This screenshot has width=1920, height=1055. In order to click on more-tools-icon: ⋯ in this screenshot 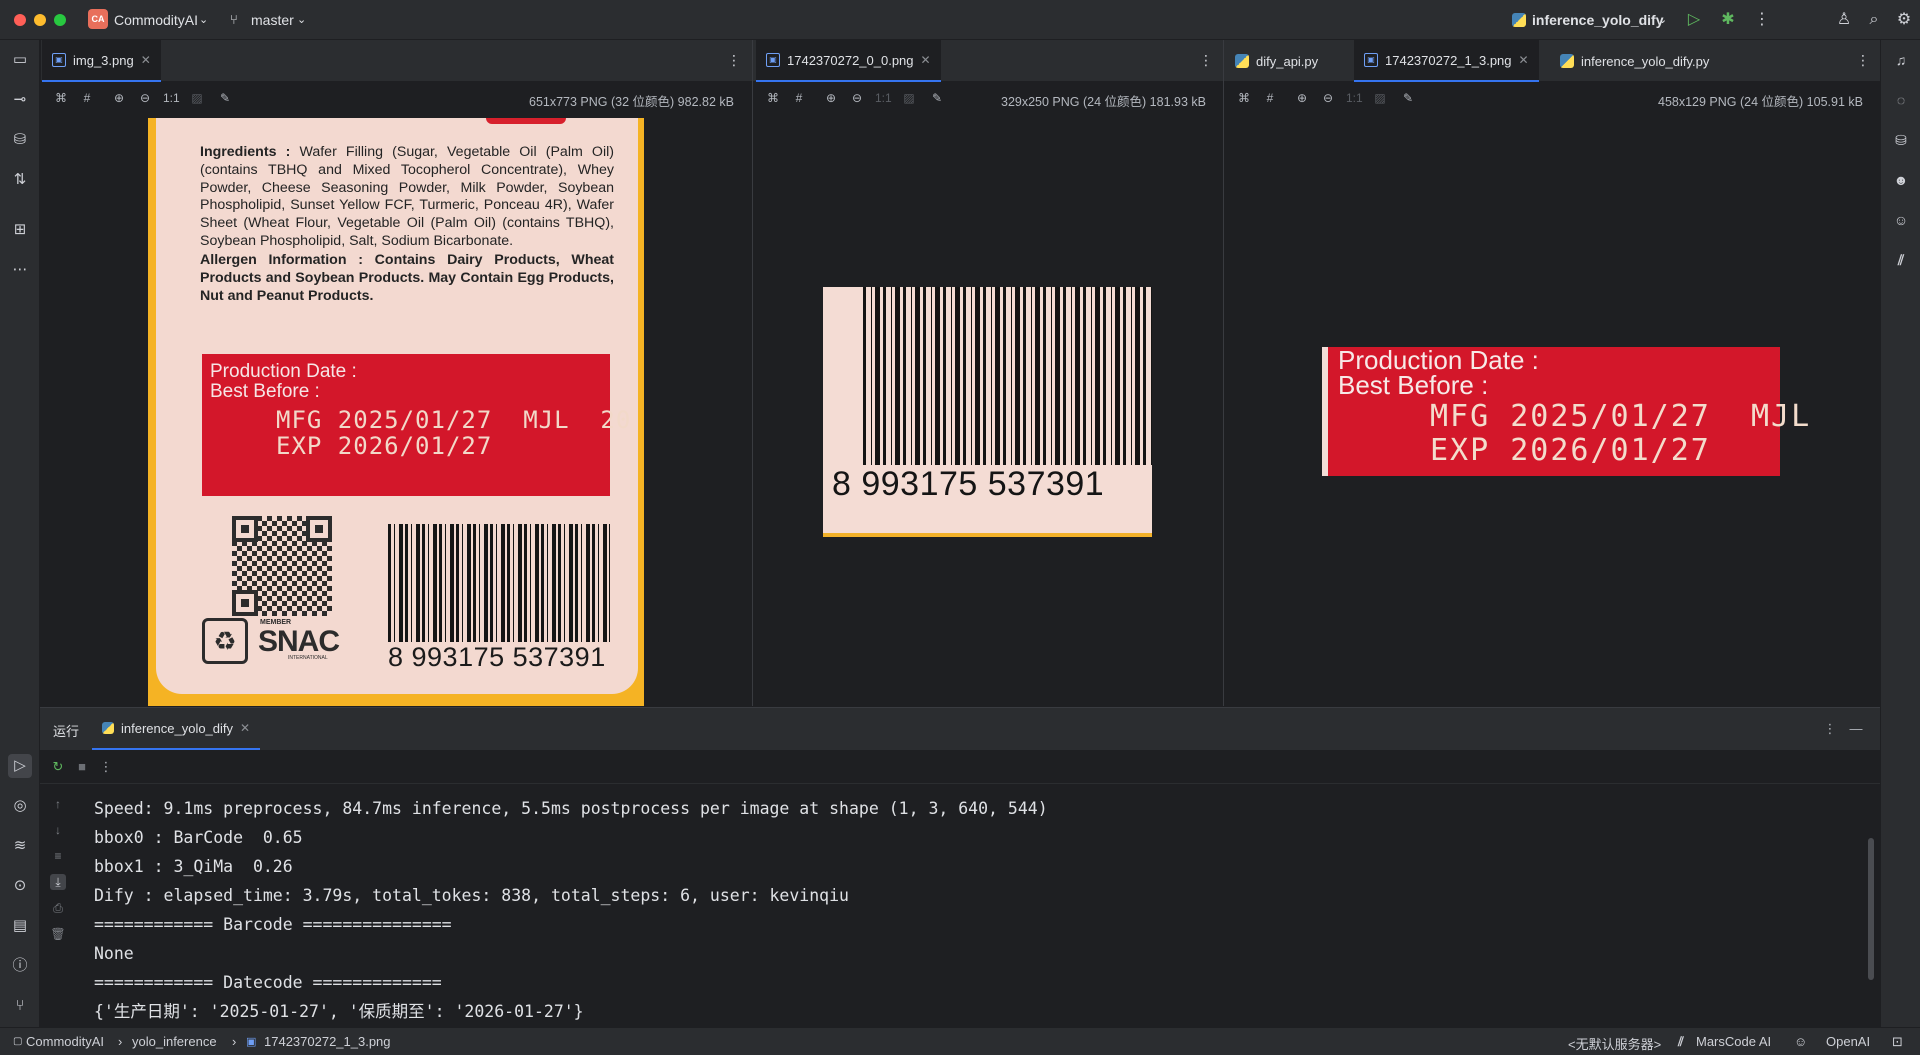, I will do `click(20, 270)`.